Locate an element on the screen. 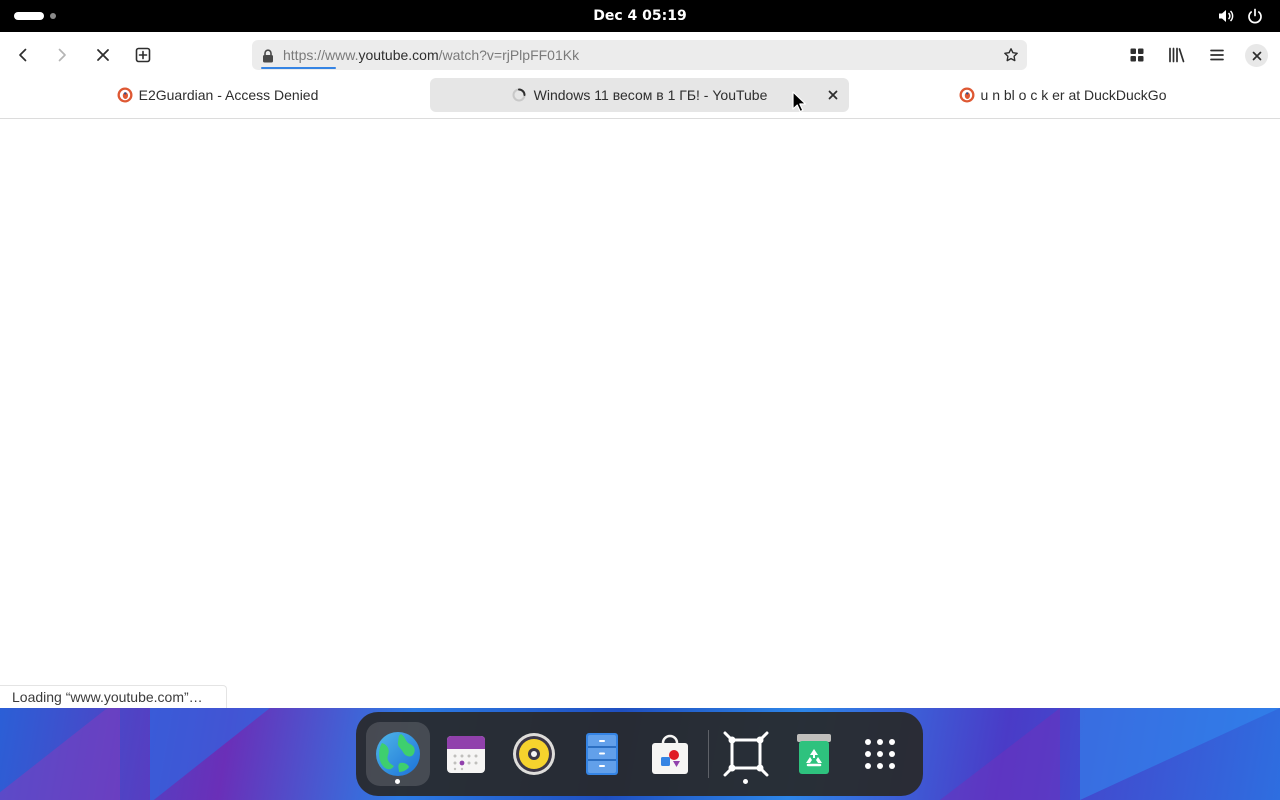 The width and height of the screenshot is (1280, 800). tab-title: u n bl o c k er at DuckDuckGo is located at coordinates (1073, 95).